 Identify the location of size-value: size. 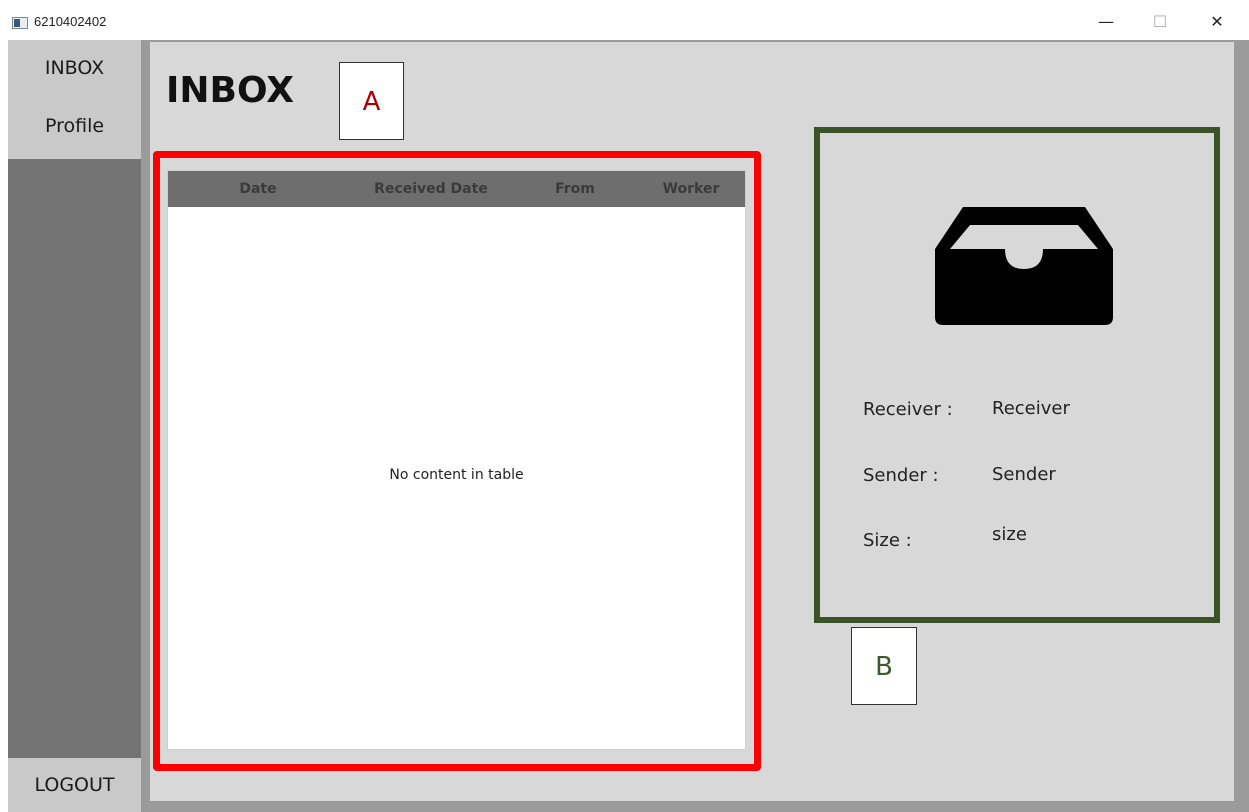
(1009, 534).